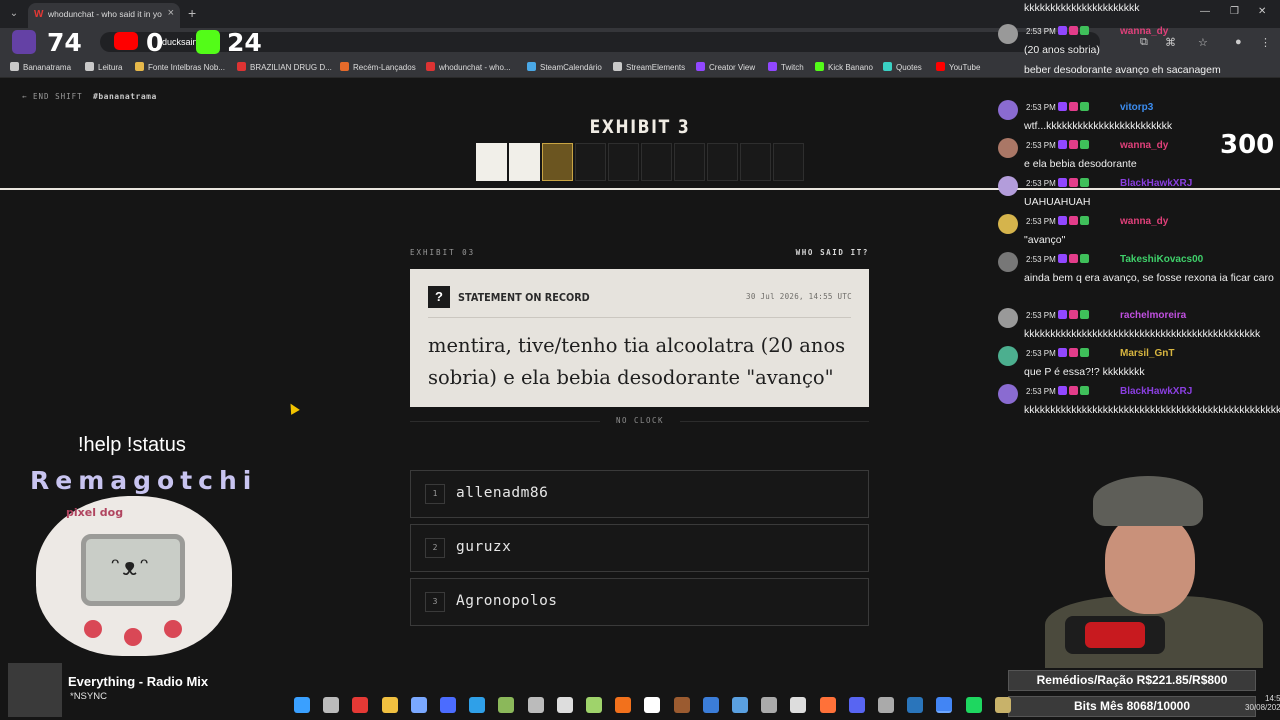 The image size is (1280, 720). What do you see at coordinates (93, 629) in the screenshot?
I see `tamagotchi-button-left` at bounding box center [93, 629].